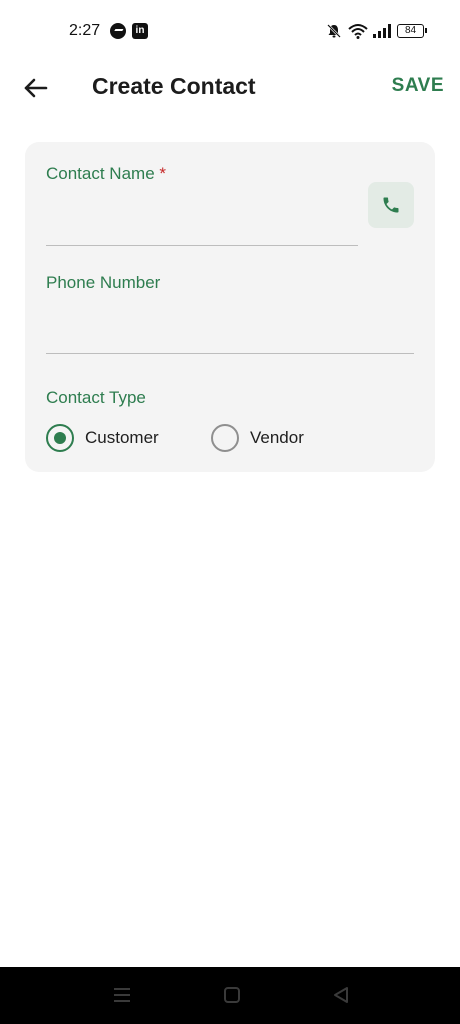 The image size is (460, 1024). I want to click on contact-name-input, so click(202, 224).